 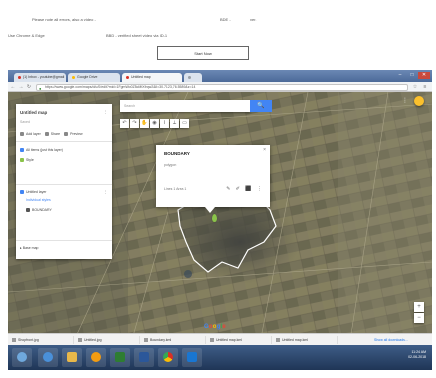 What do you see at coordinates (44, 77) in the screenshot?
I see `tab-label: (1) Inbox - youtube@gmail` at bounding box center [44, 77].